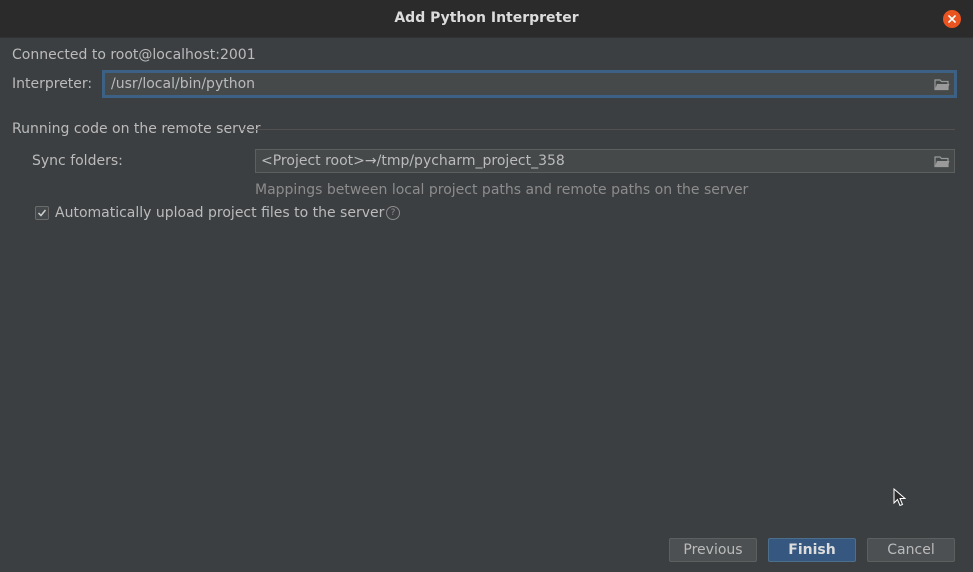  I want to click on section-title: Running code on the remote server, so click(136, 129).